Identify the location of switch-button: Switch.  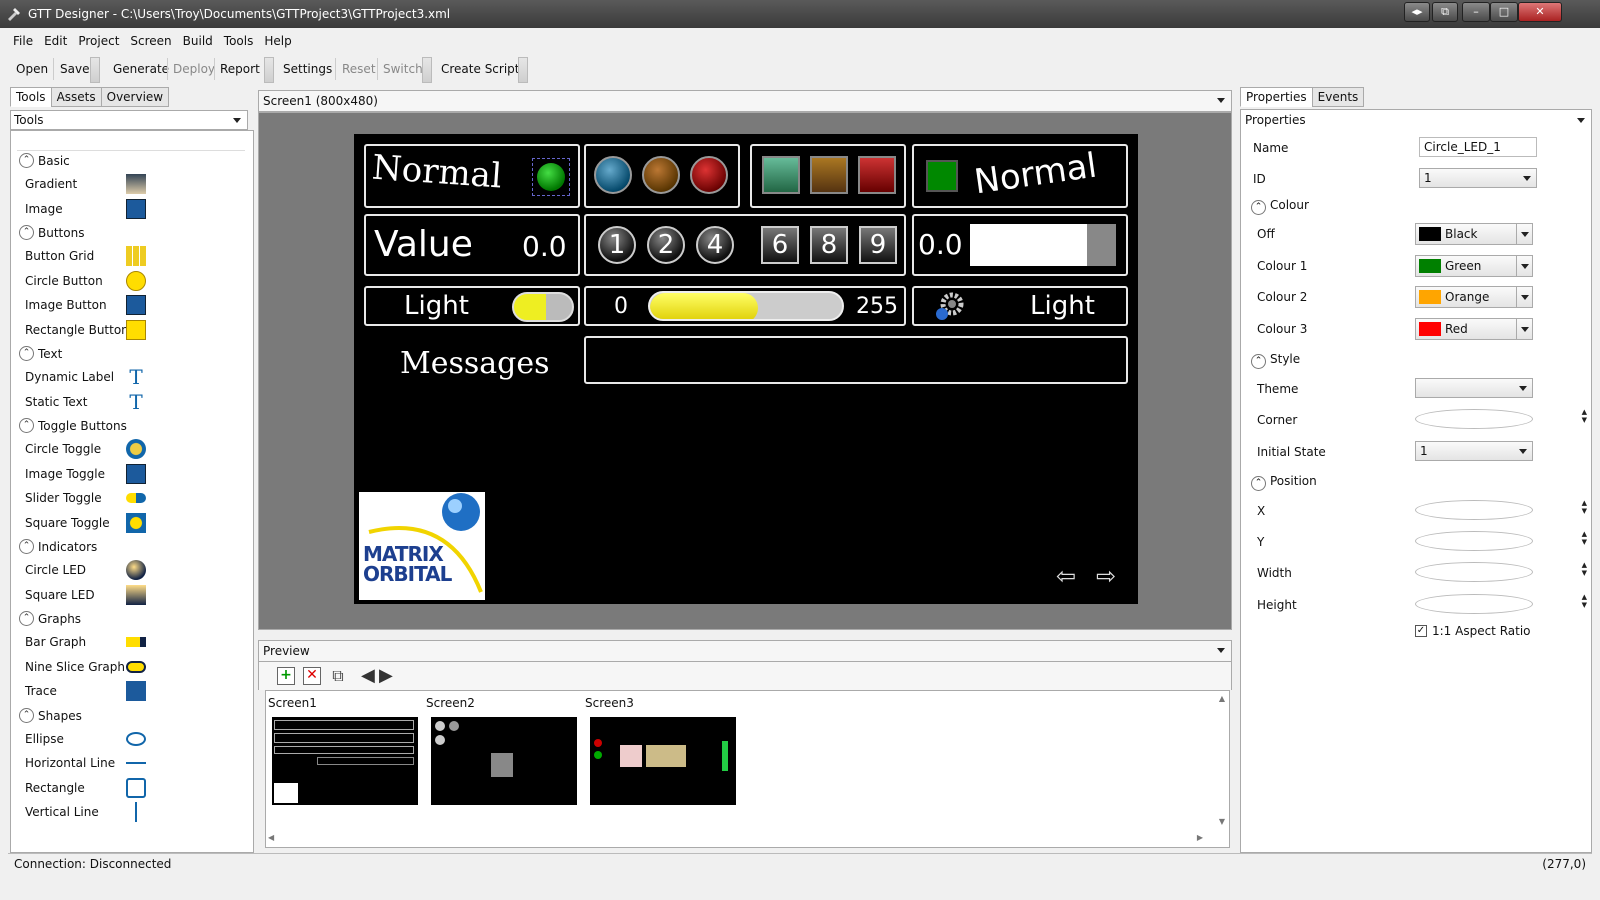
(403, 69).